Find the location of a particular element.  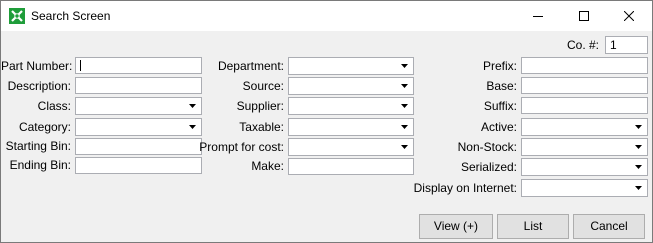

department-dropdown is located at coordinates (351, 66).